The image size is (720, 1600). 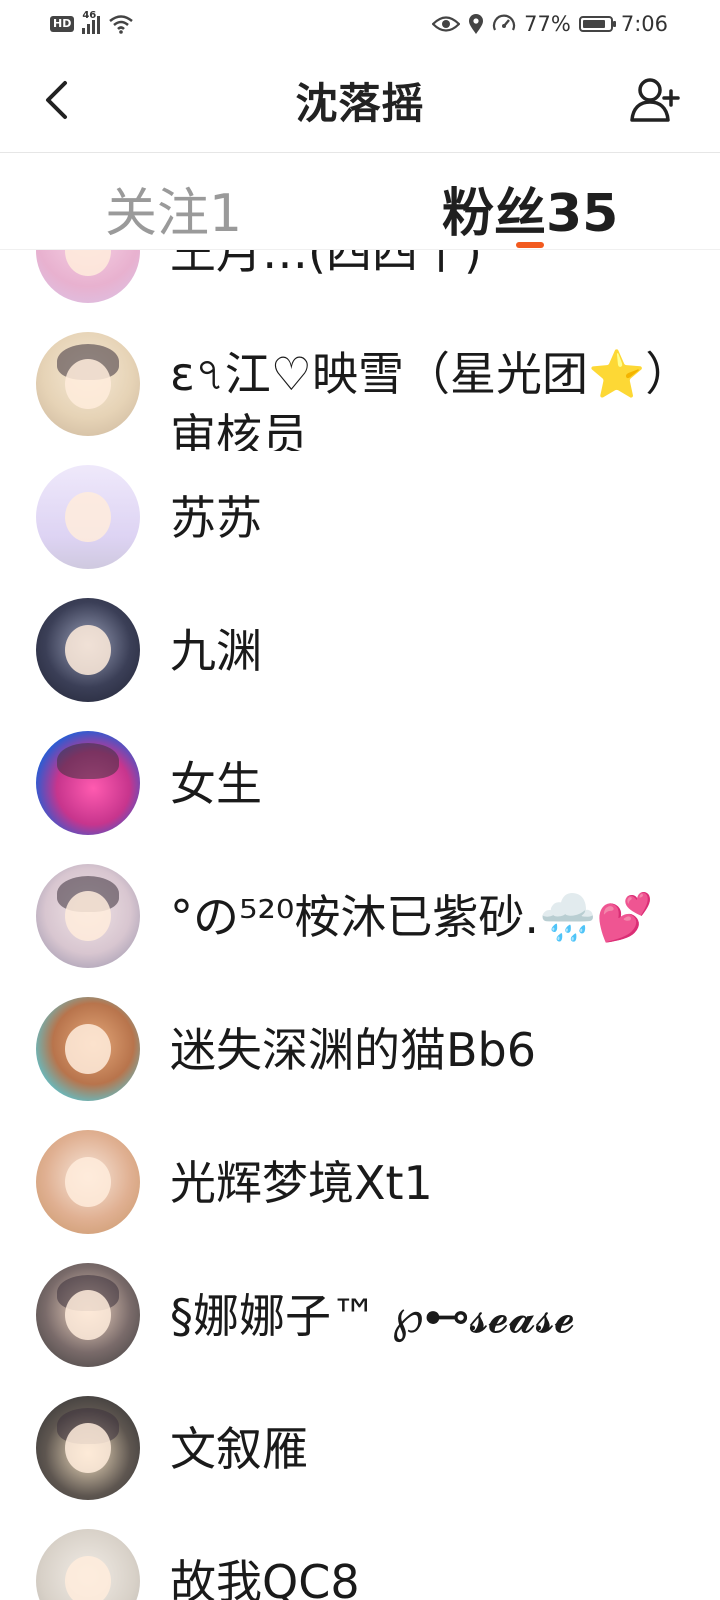 What do you see at coordinates (360, 103) in the screenshot?
I see `page-title: 沈落摇` at bounding box center [360, 103].